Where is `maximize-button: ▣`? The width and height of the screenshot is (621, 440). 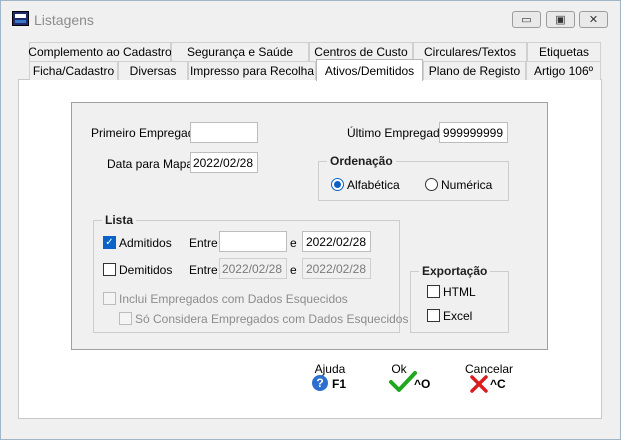
maximize-button: ▣ is located at coordinates (560, 19).